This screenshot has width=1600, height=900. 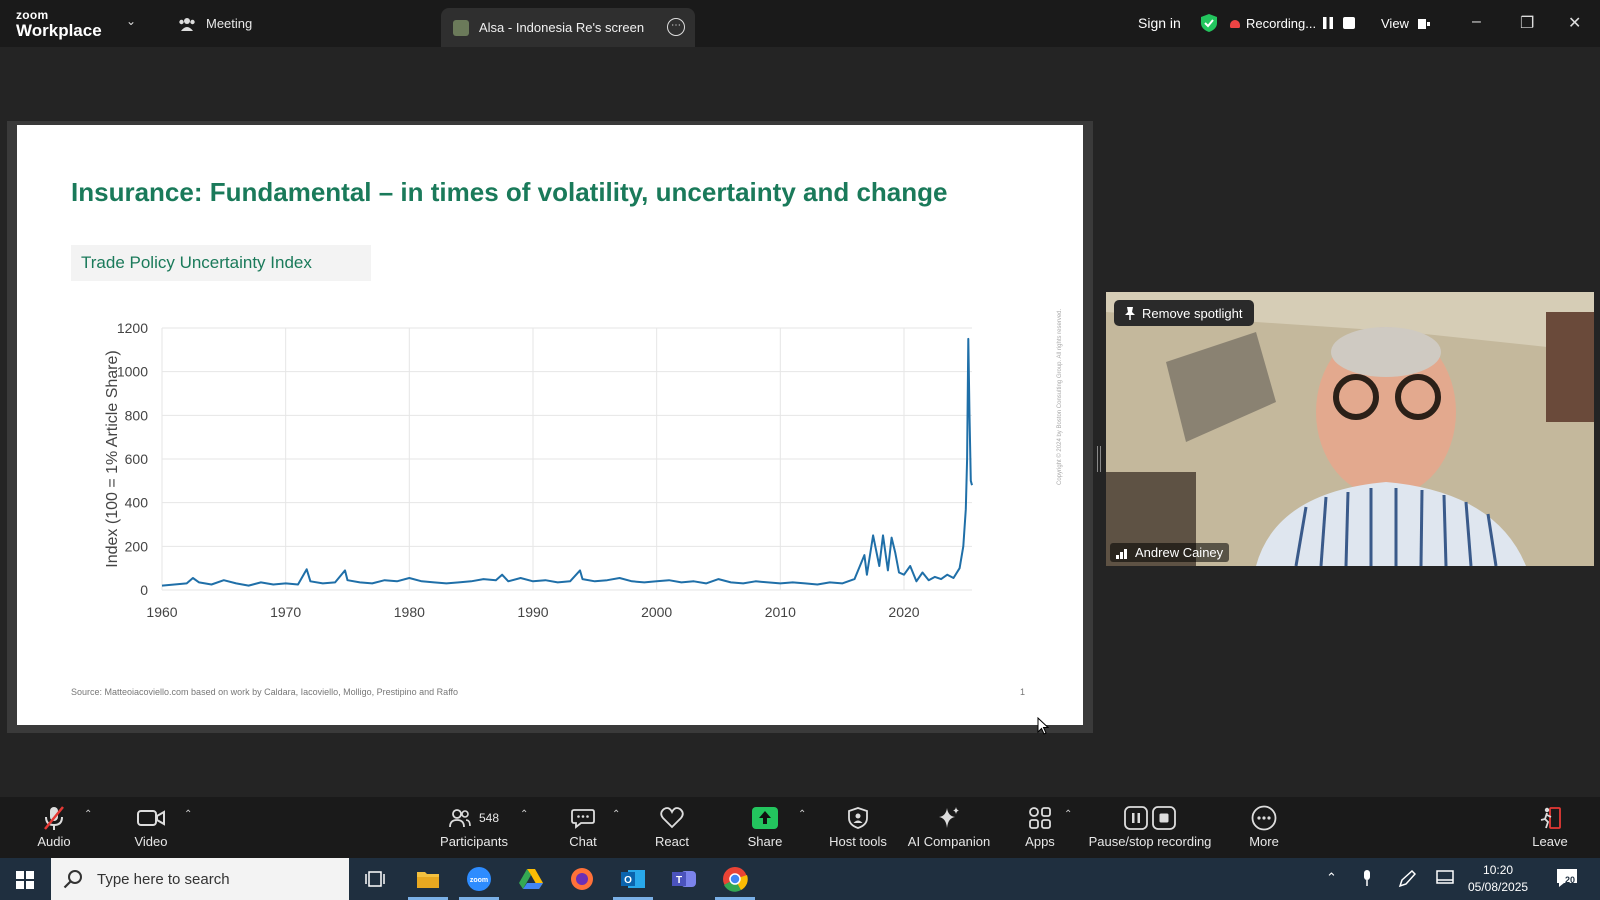 What do you see at coordinates (428, 879) in the screenshot?
I see `file-explorer-icon` at bounding box center [428, 879].